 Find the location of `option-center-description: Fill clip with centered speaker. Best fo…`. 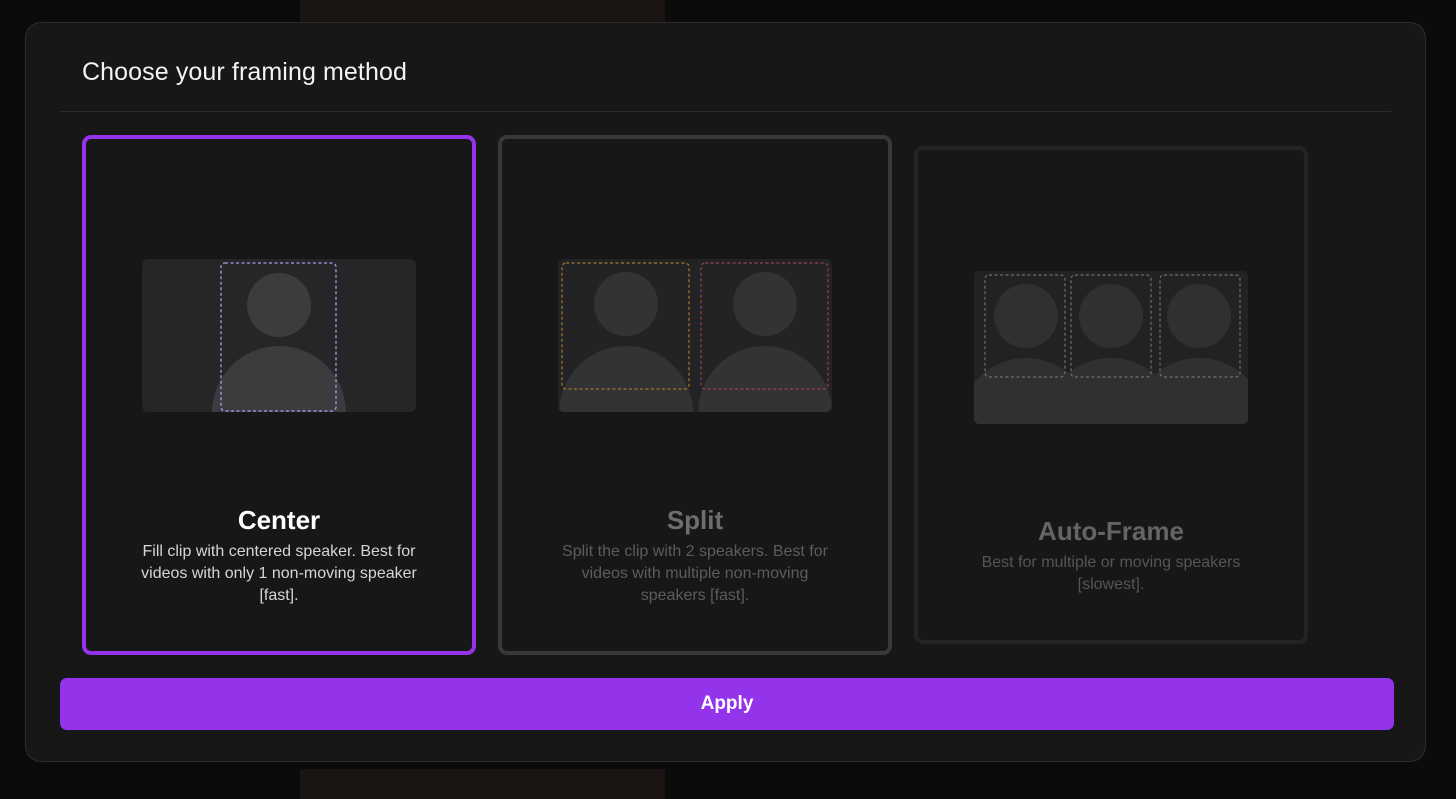

option-center-description: Fill clip with centered speaker. Best fo… is located at coordinates (279, 573).